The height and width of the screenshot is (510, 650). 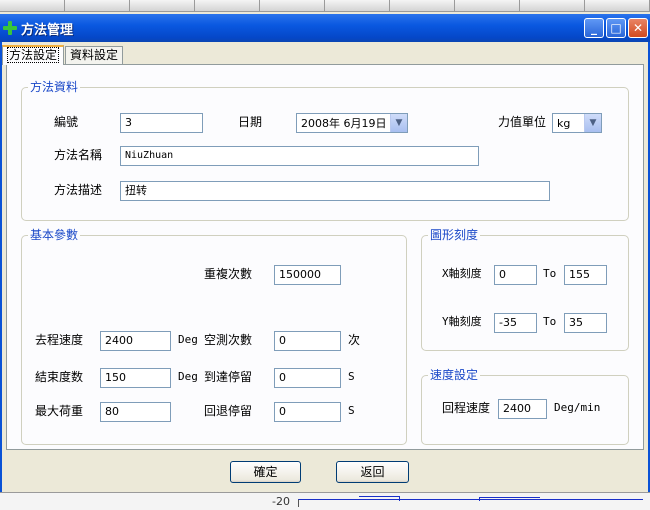 What do you see at coordinates (307, 275) in the screenshot?
I see `repeat-count-input: 150000` at bounding box center [307, 275].